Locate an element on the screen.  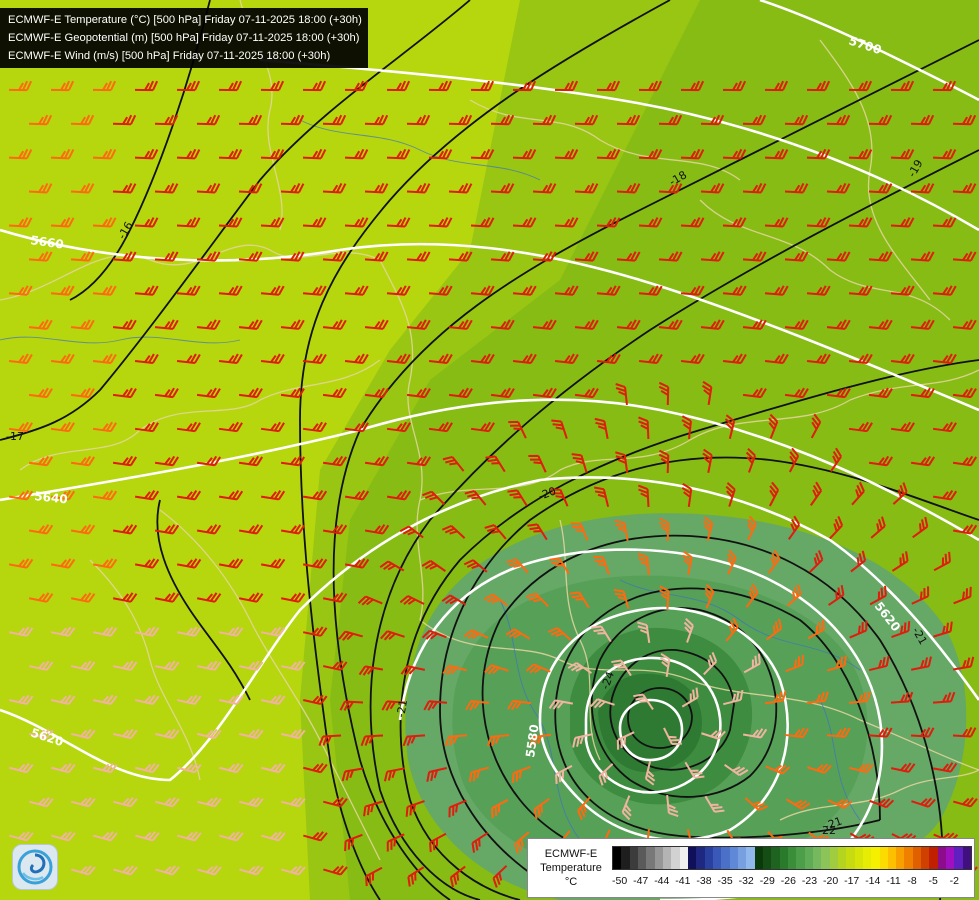
legend-tick: -11 is located at coordinates (893, 881).